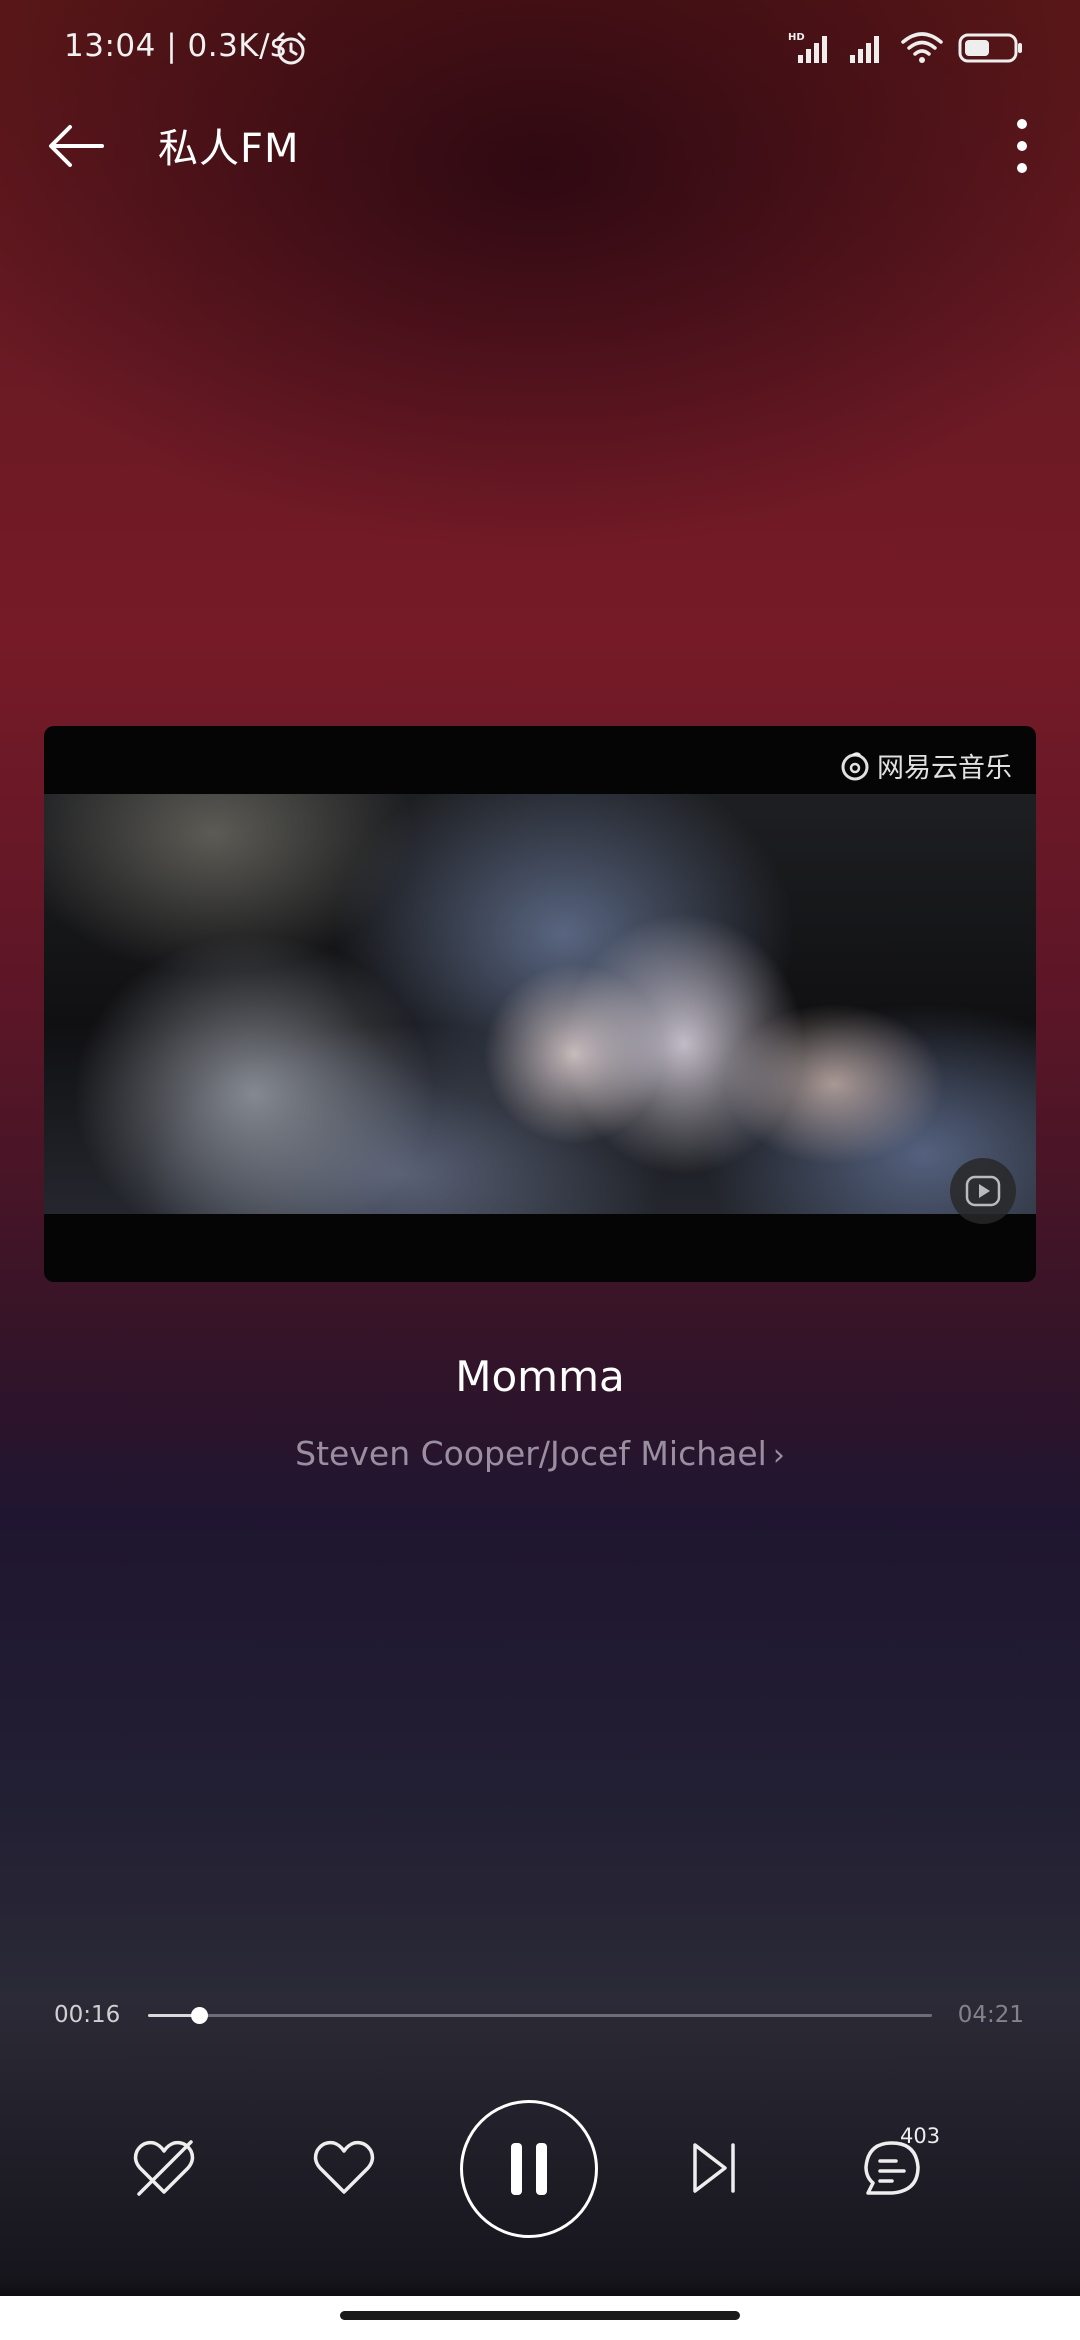  What do you see at coordinates (922, 47) in the screenshot?
I see `wifi-icon` at bounding box center [922, 47].